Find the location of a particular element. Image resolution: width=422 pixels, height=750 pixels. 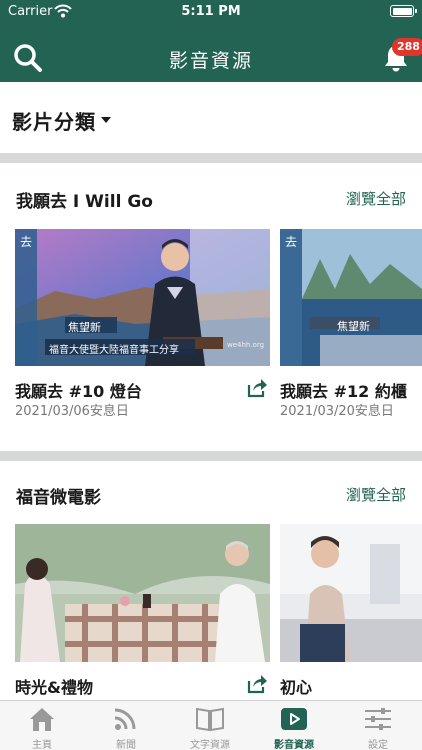

tab-label: 新聞 is located at coordinates (126, 745).